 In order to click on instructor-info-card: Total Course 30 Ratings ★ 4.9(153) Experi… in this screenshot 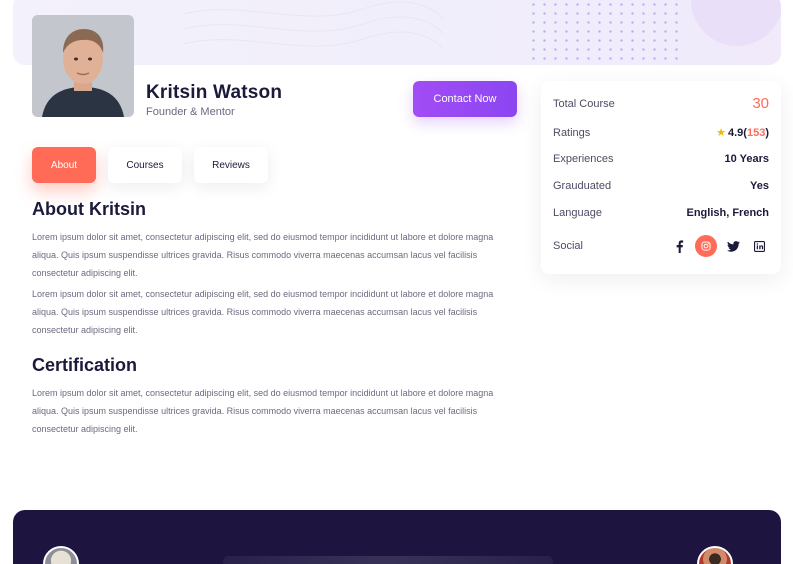, I will do `click(661, 177)`.